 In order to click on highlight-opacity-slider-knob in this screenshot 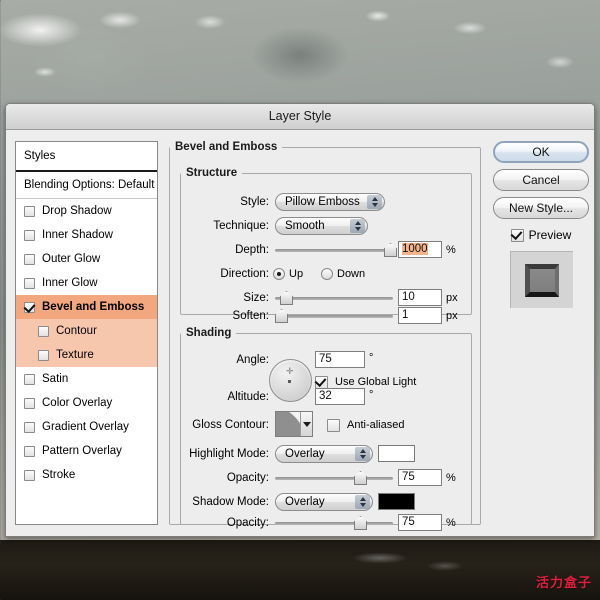, I will do `click(360, 478)`.